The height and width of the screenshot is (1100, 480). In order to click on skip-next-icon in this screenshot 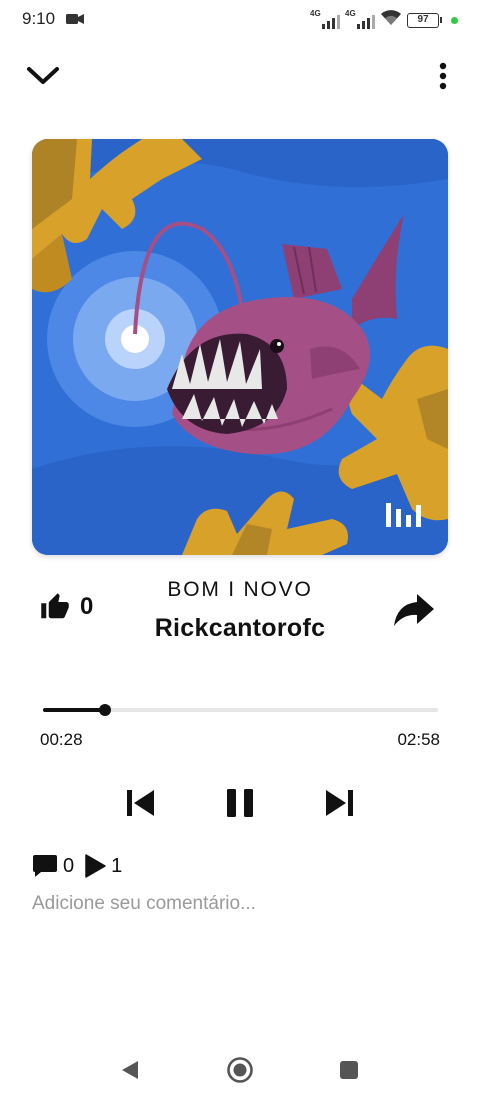, I will do `click(339, 803)`.